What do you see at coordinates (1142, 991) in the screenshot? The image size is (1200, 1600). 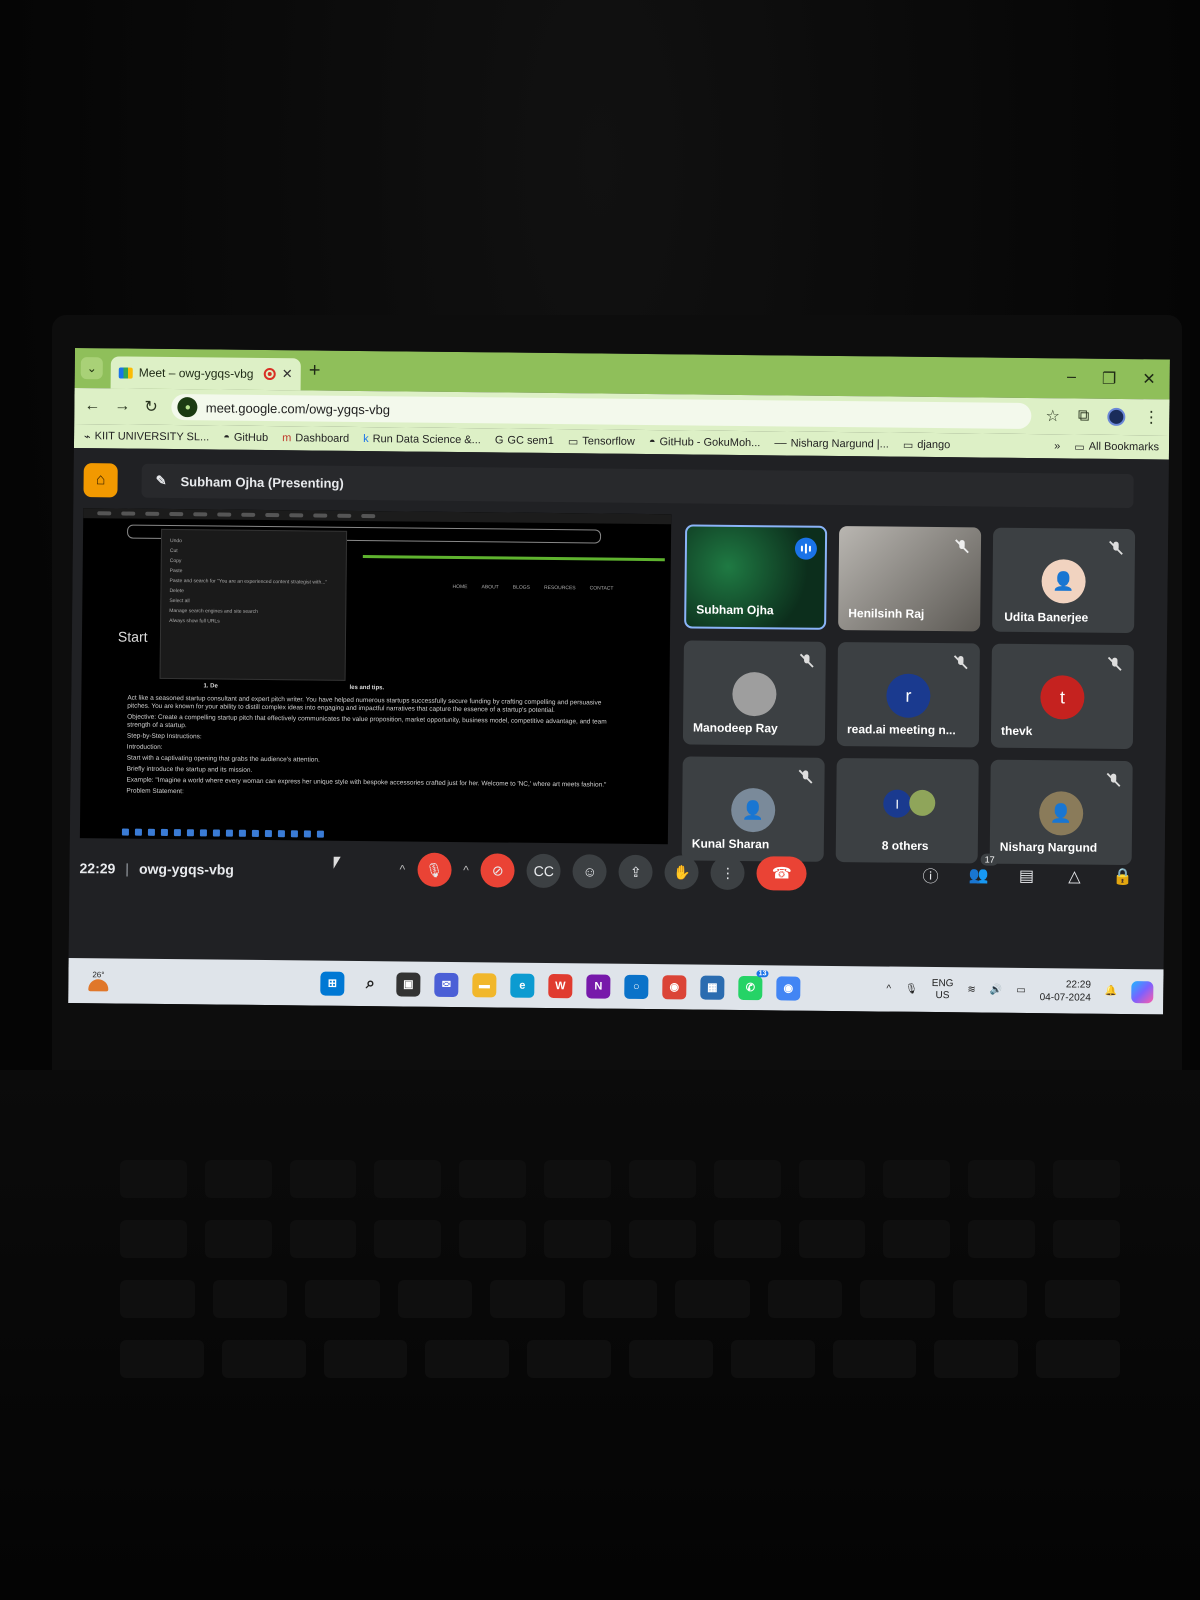 I see `copilot-icon` at bounding box center [1142, 991].